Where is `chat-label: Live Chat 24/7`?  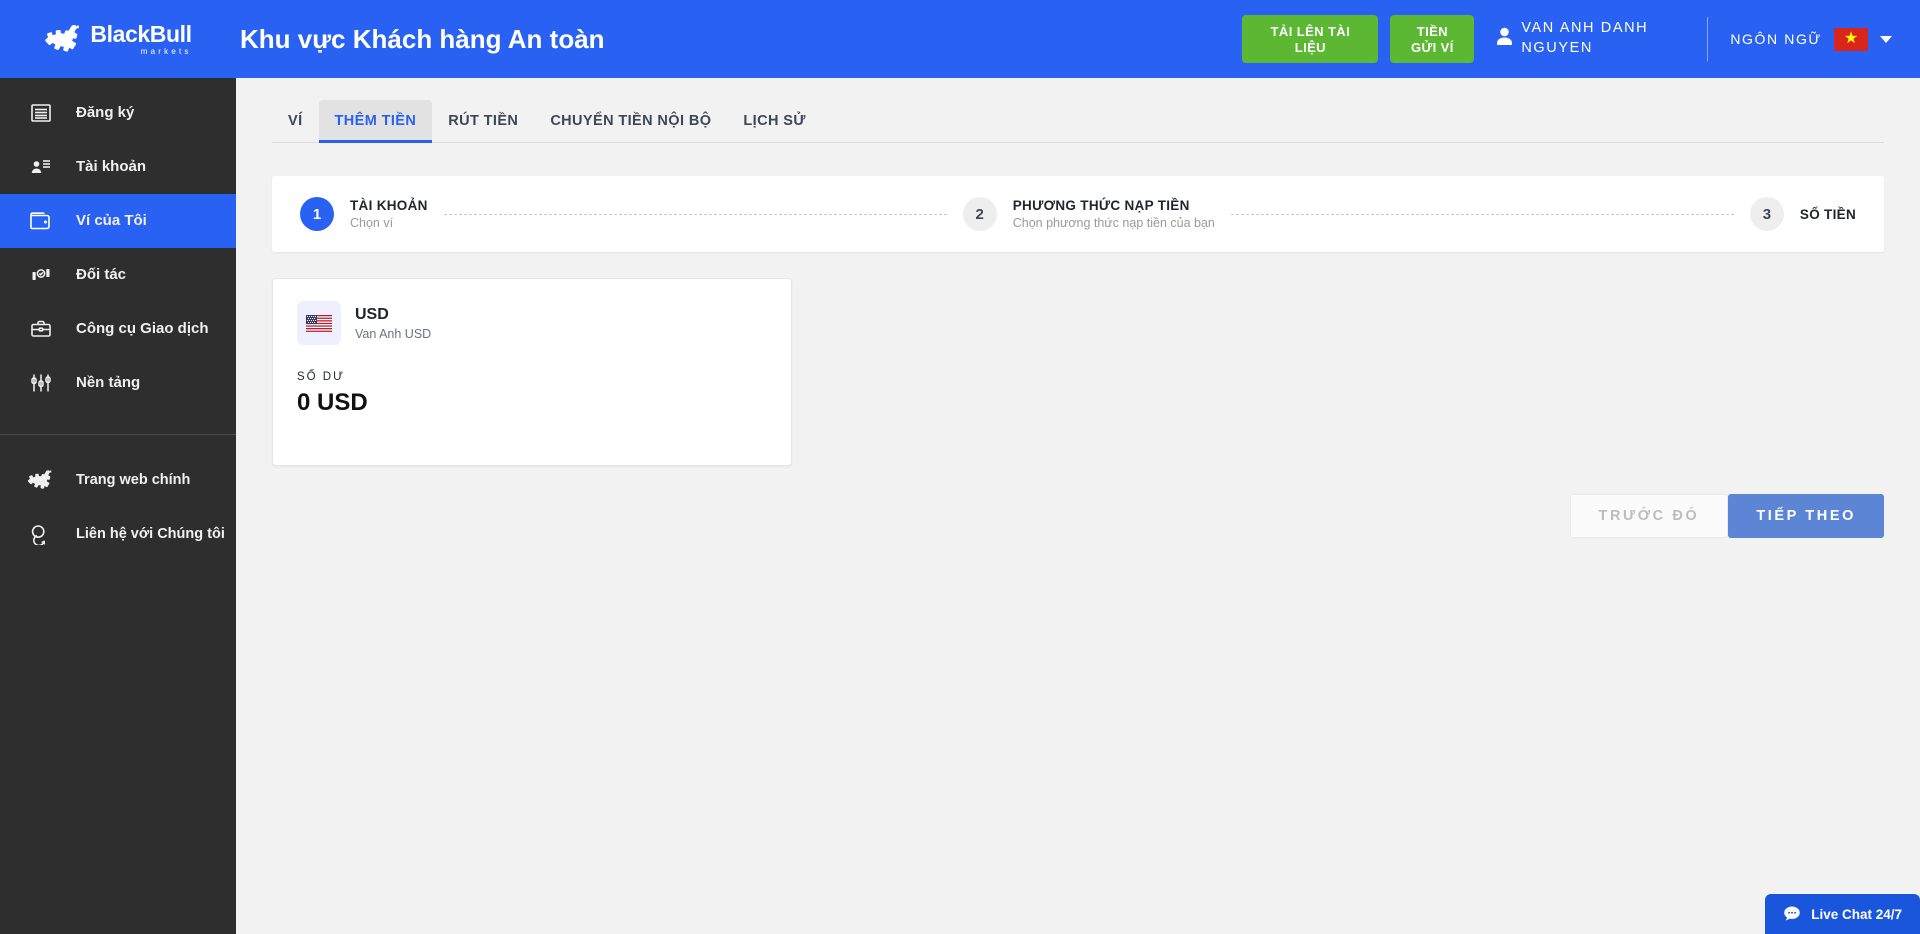 chat-label: Live Chat 24/7 is located at coordinates (1856, 914).